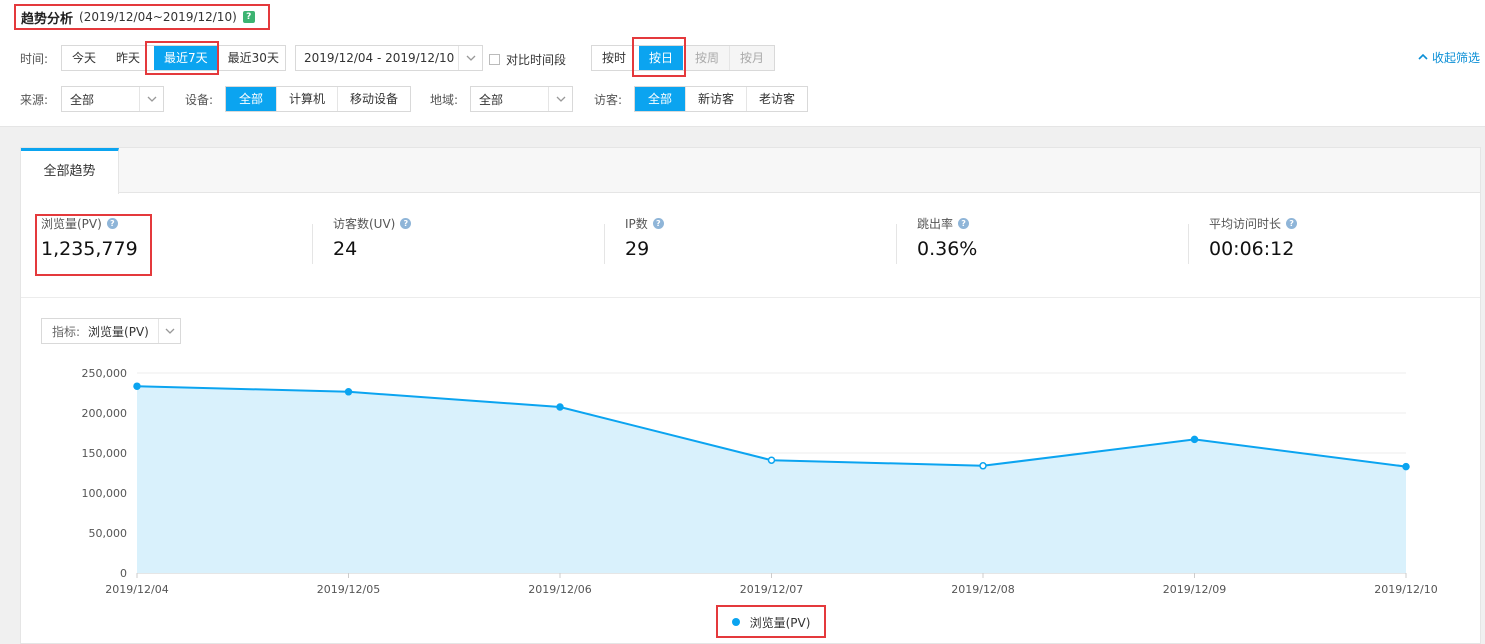 The width and height of the screenshot is (1485, 644). What do you see at coordinates (717, 99) in the screenshot?
I see `visitor-new-button: 新访客` at bounding box center [717, 99].